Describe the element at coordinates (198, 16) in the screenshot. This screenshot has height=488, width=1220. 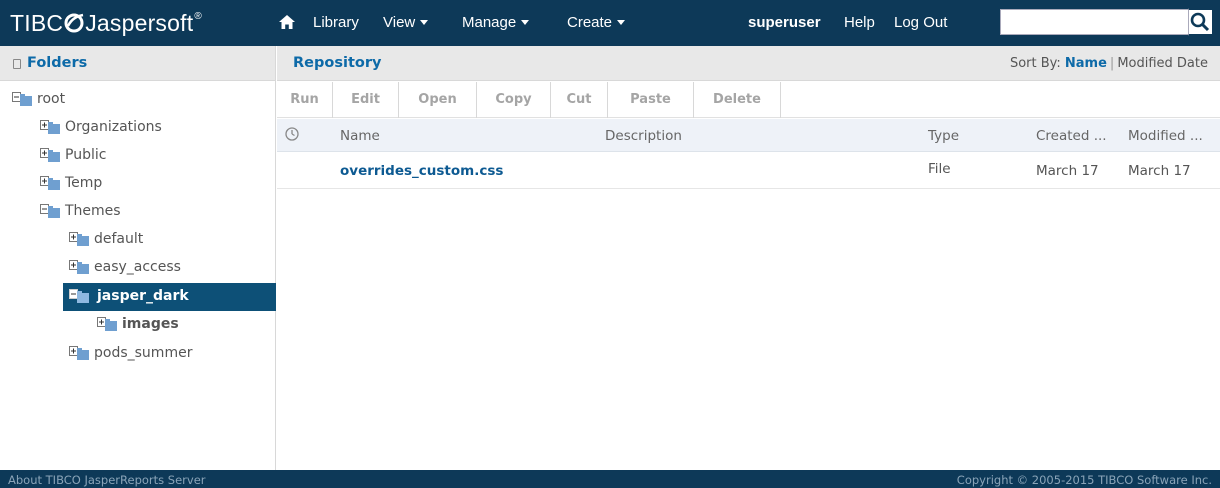
I see `logo-registered-mark: ®` at that location.